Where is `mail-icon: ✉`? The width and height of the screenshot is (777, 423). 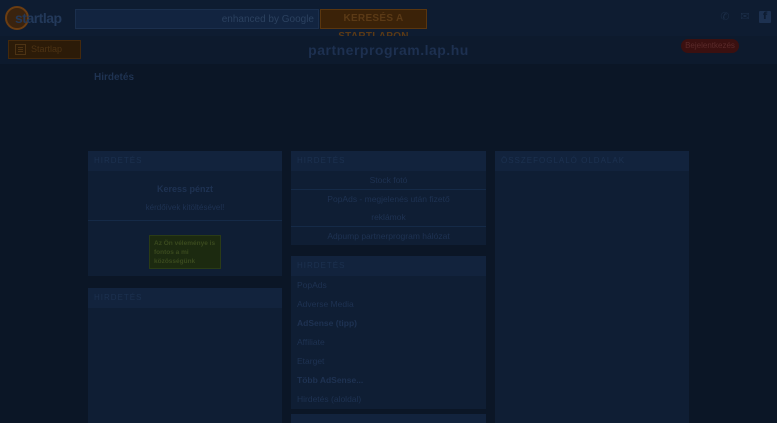 mail-icon: ✉ is located at coordinates (745, 17).